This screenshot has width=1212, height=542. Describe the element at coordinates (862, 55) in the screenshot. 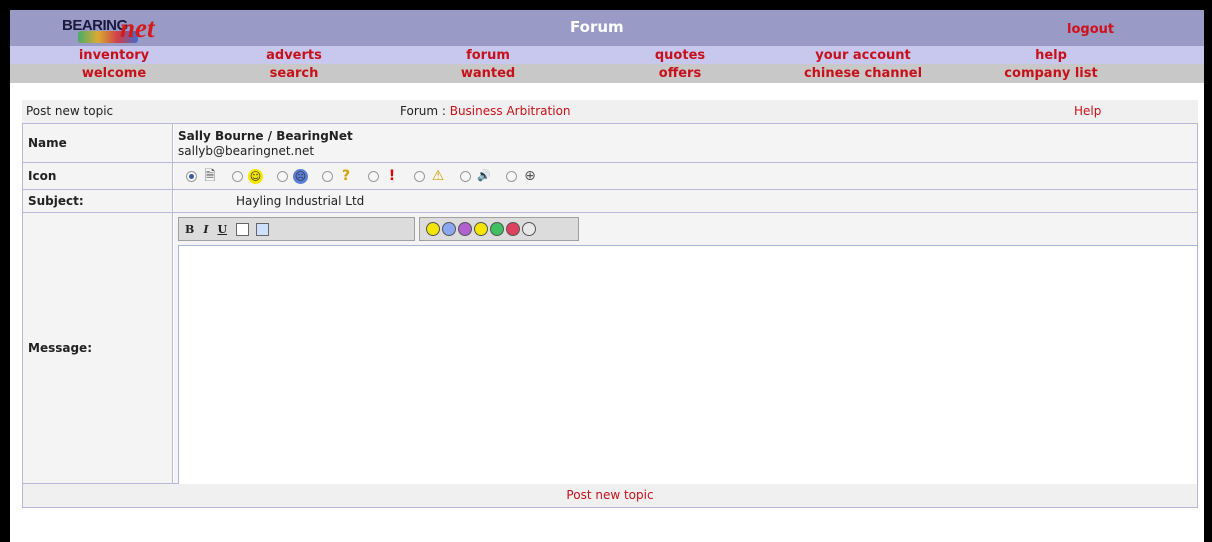

I see `nav-your-account: your account` at that location.